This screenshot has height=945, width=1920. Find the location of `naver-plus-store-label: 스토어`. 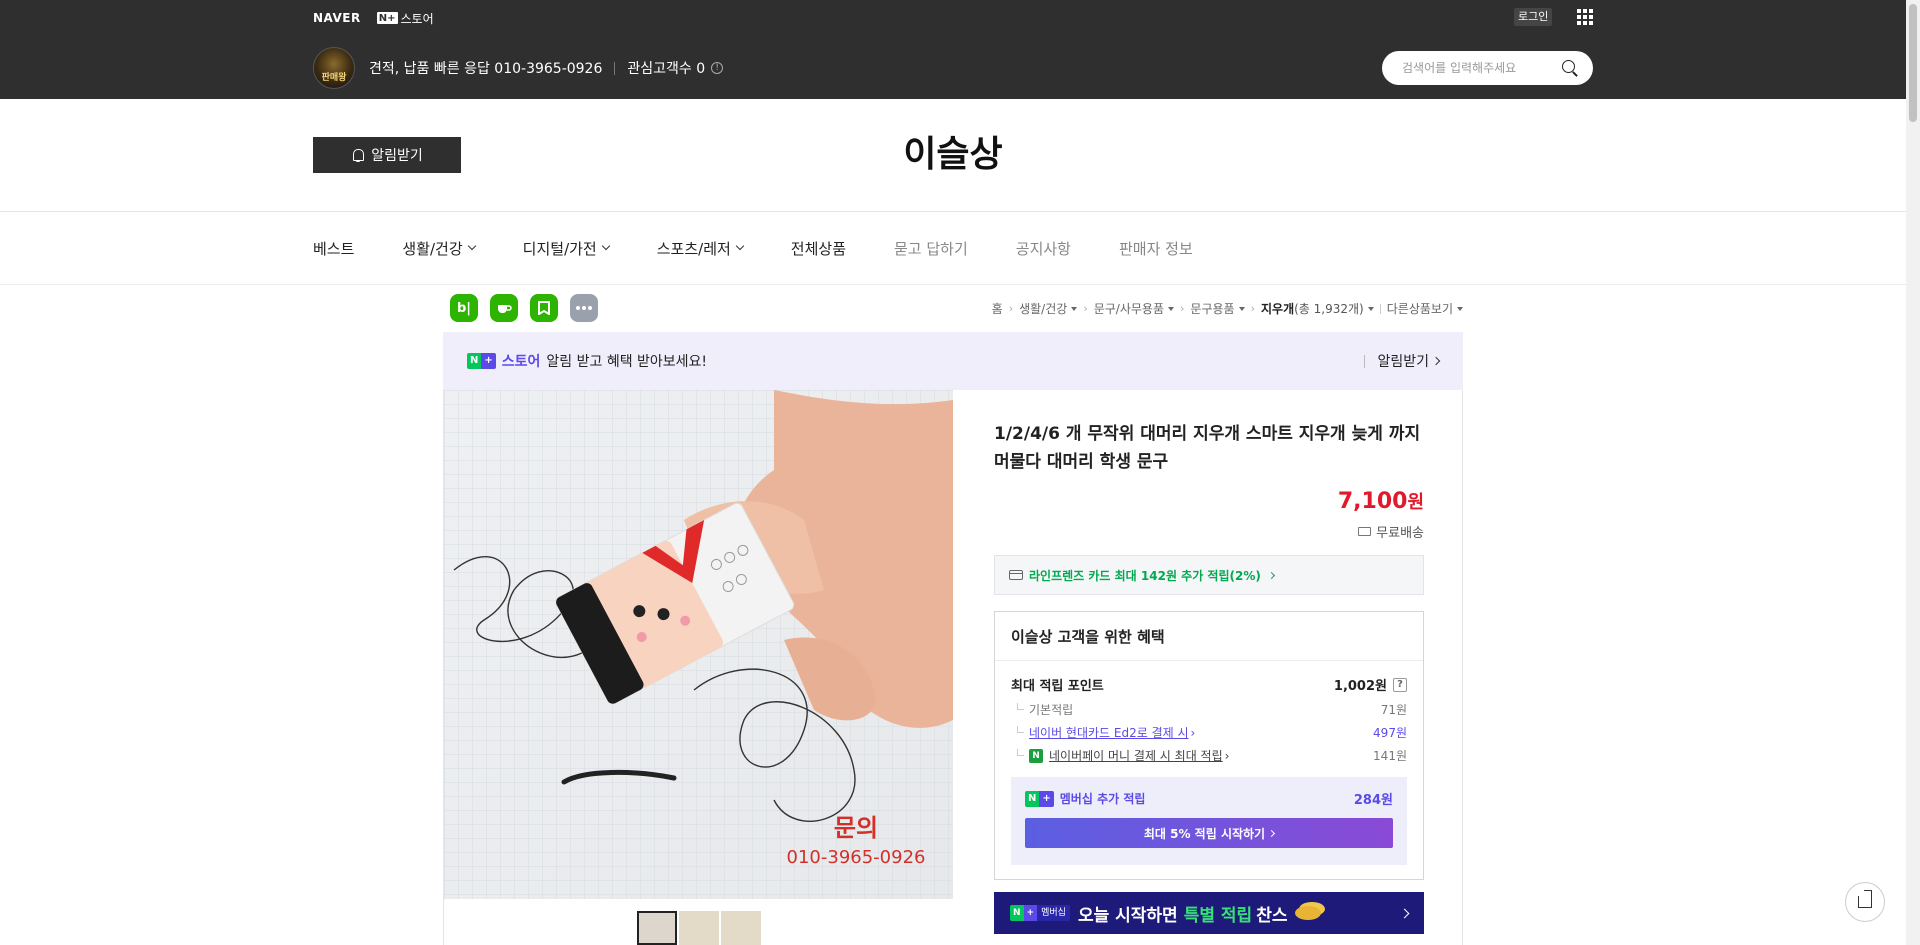

naver-plus-store-label: 스토어 is located at coordinates (417, 18).